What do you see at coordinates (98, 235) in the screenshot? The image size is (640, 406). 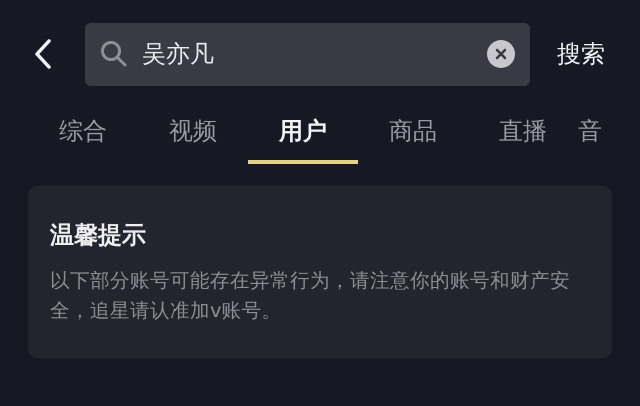 I see `notice-title: 温馨提示` at bounding box center [98, 235].